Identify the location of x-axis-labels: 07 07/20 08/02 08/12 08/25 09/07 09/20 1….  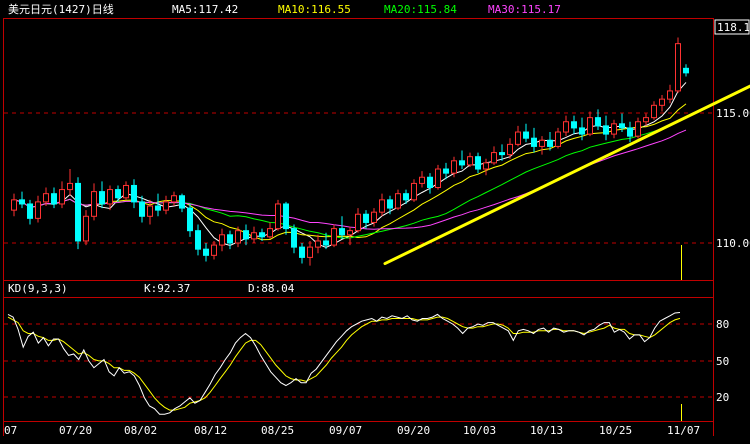
(352, 430).